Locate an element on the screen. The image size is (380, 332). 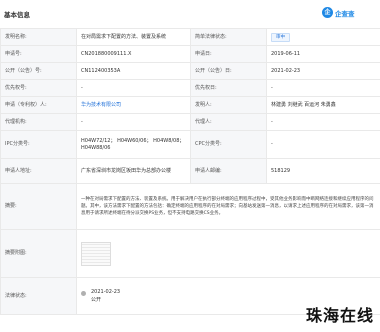
applicant-link: 华为技术有限公司 is located at coordinates (101, 105).